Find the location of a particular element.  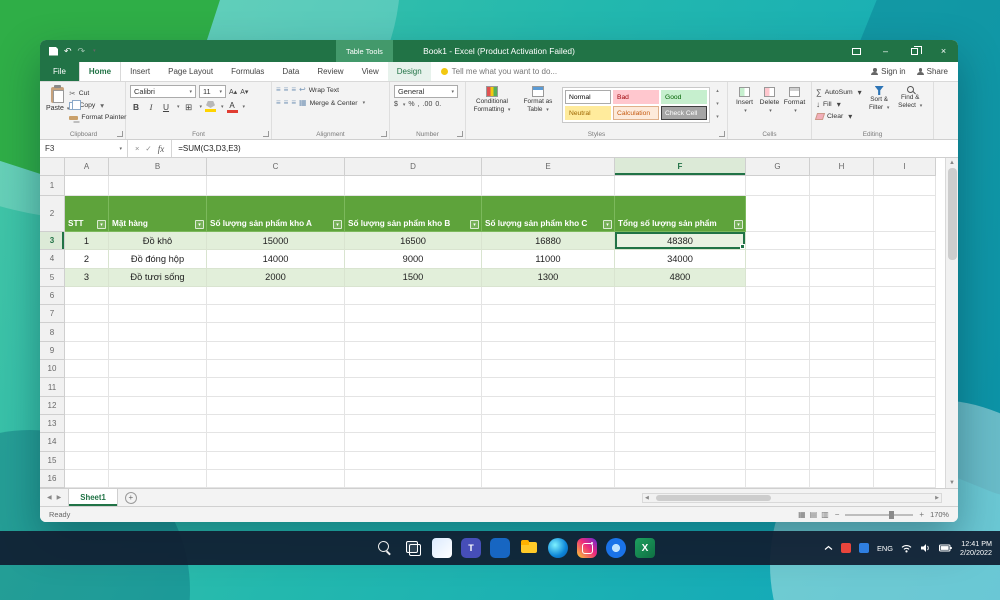

bold-icon is located at coordinates (136, 107).